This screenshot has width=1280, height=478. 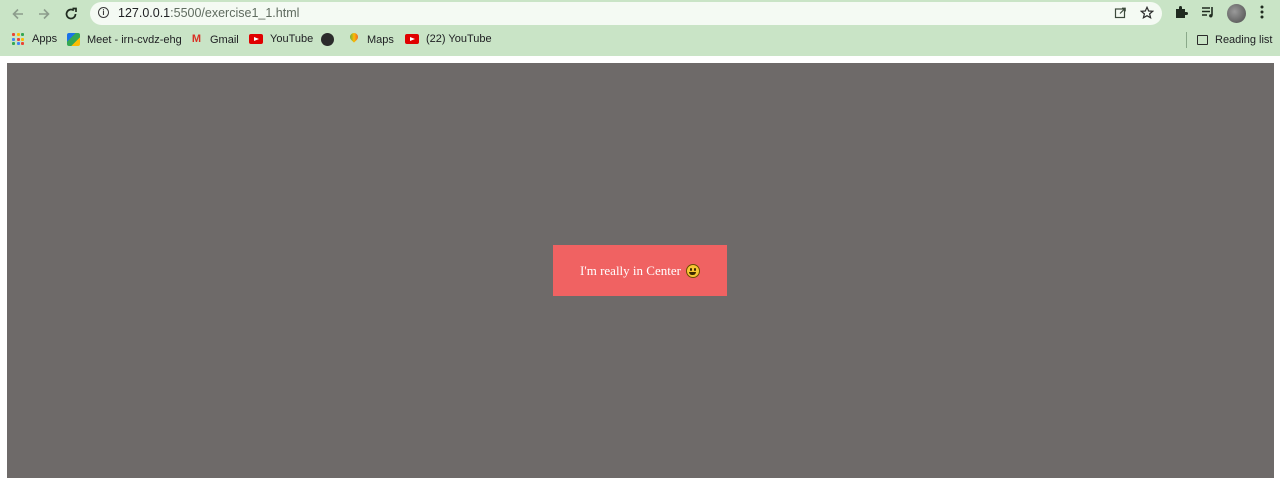 What do you see at coordinates (18, 39) in the screenshot?
I see `apps-grid-icon` at bounding box center [18, 39].